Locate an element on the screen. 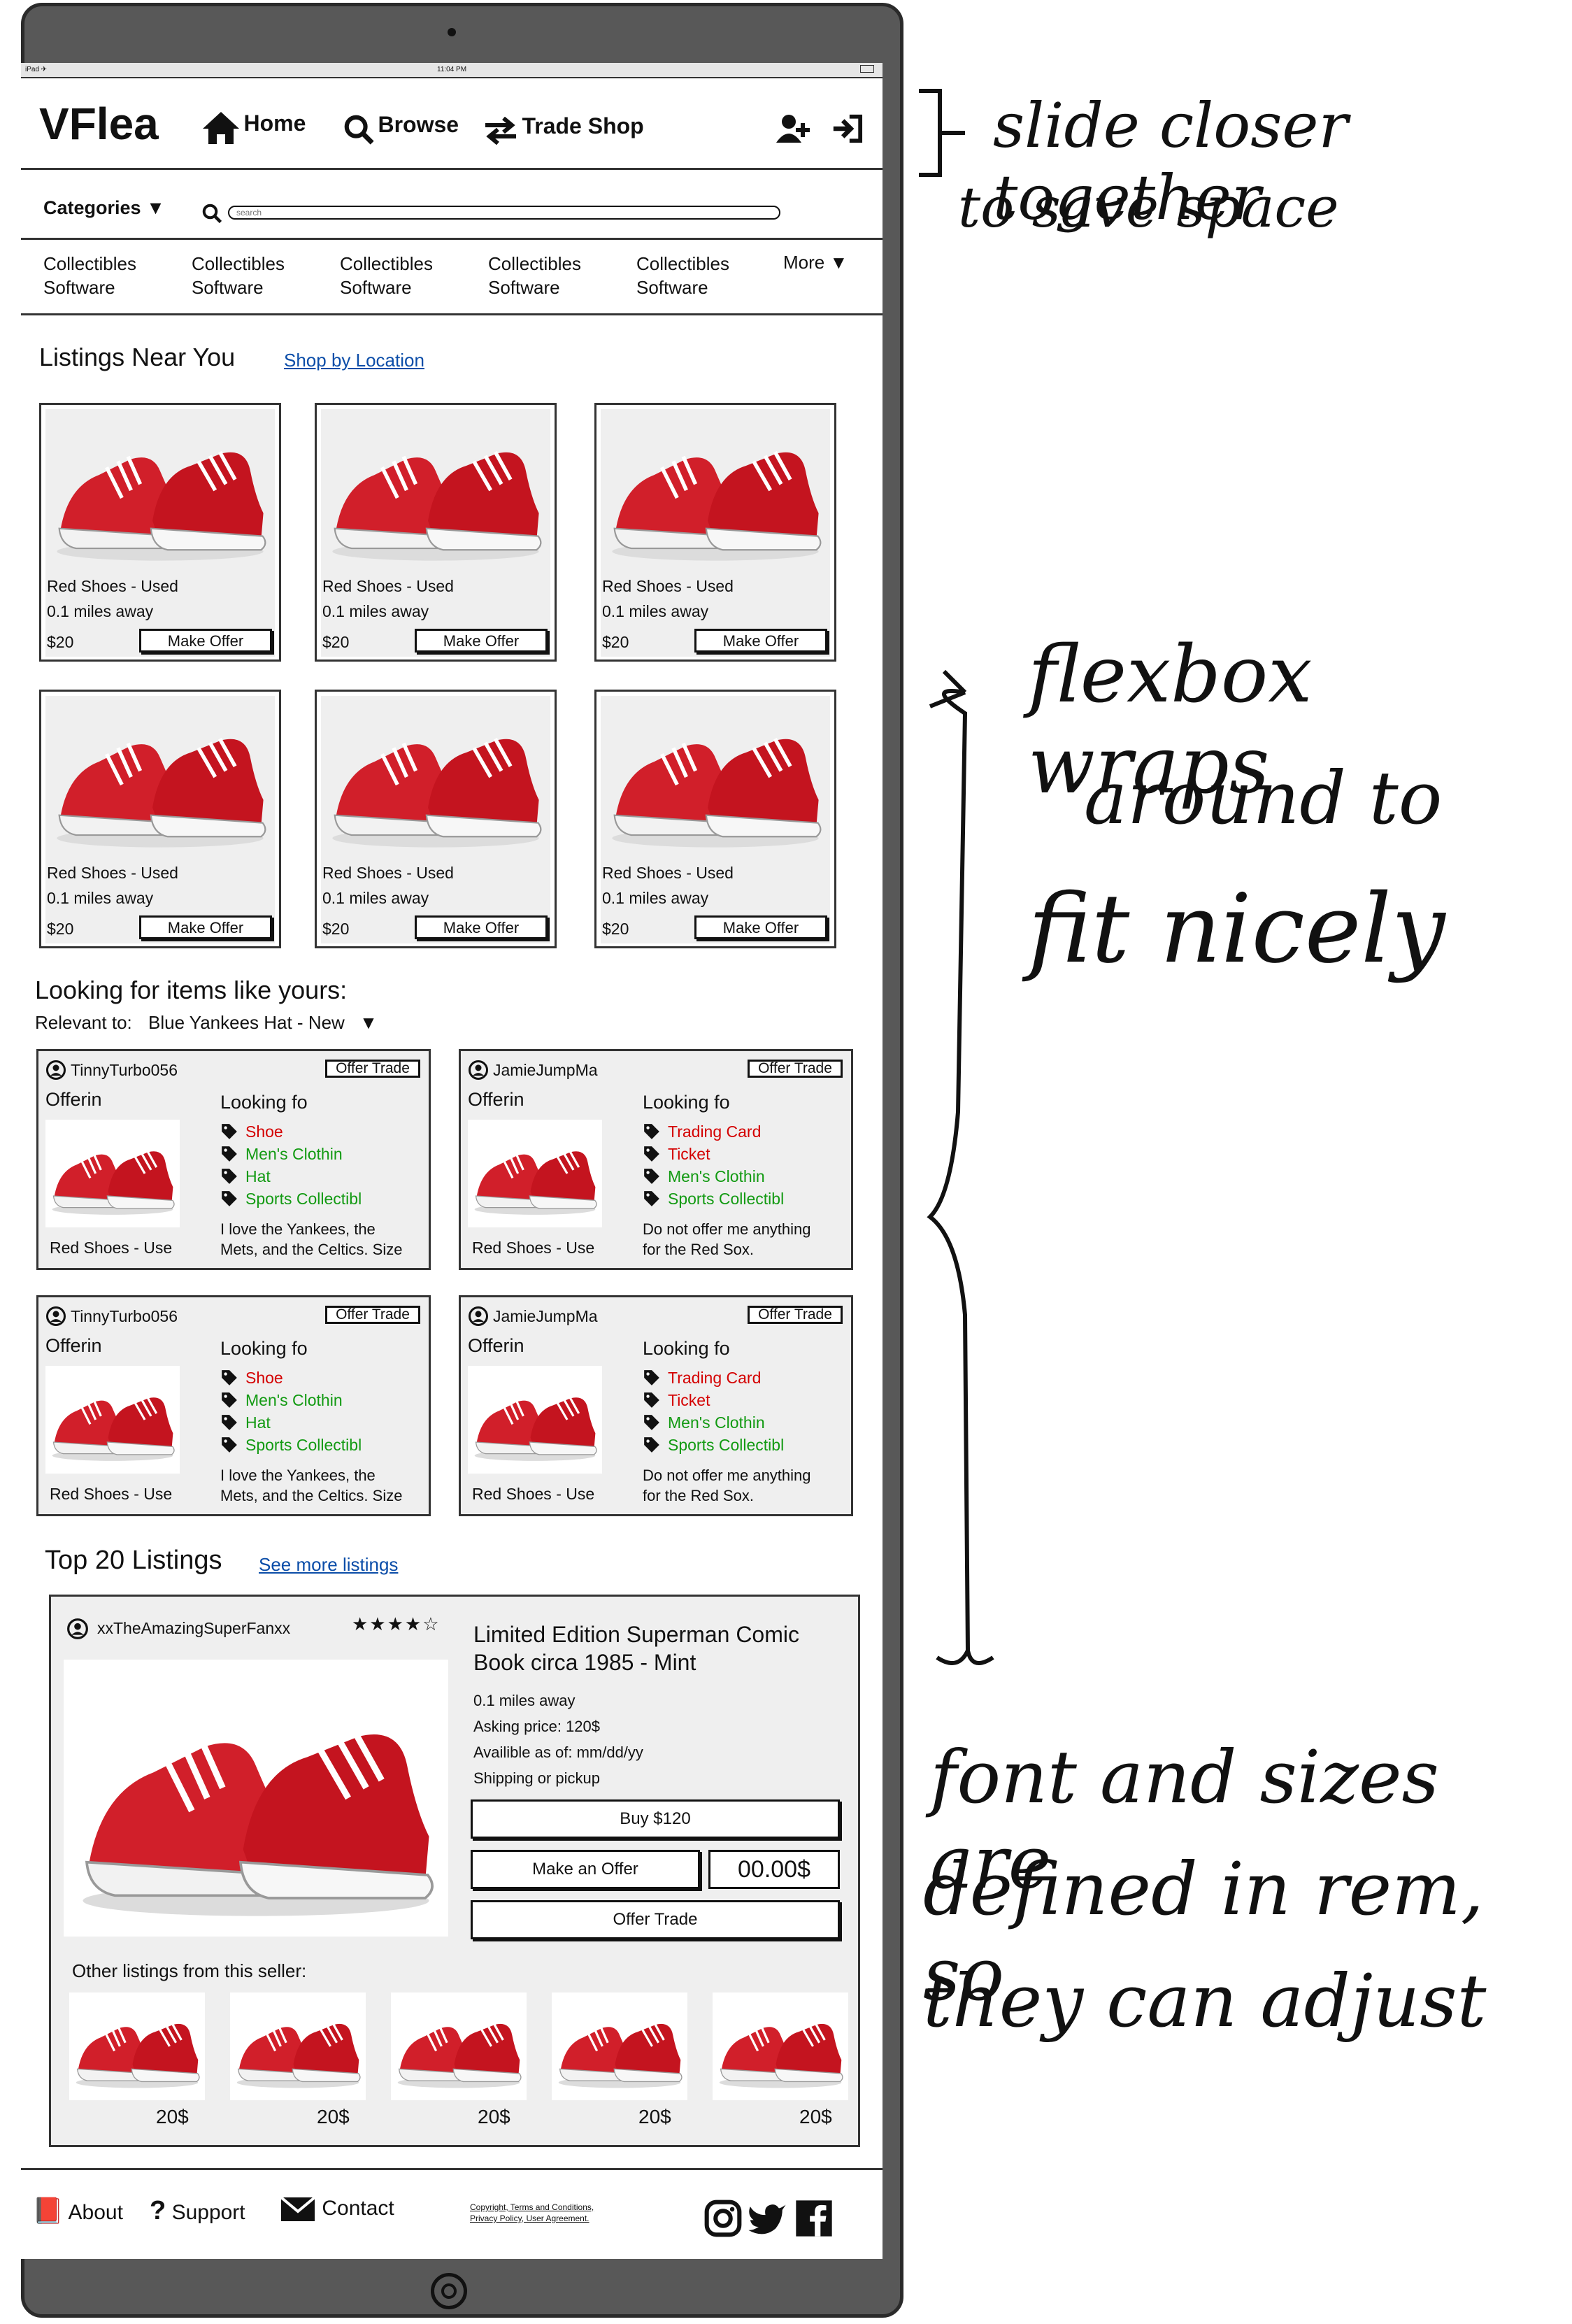  trader-note-line1: Do not offer me anything is located at coordinates (727, 1229).